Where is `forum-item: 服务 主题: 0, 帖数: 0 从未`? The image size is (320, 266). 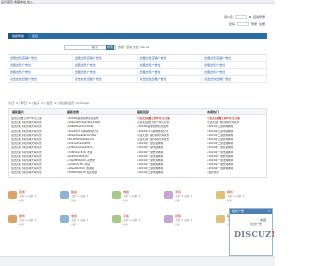 forum-item: 服务 主题: 0, 帖数: 0 从未 is located at coordinates (33, 224).